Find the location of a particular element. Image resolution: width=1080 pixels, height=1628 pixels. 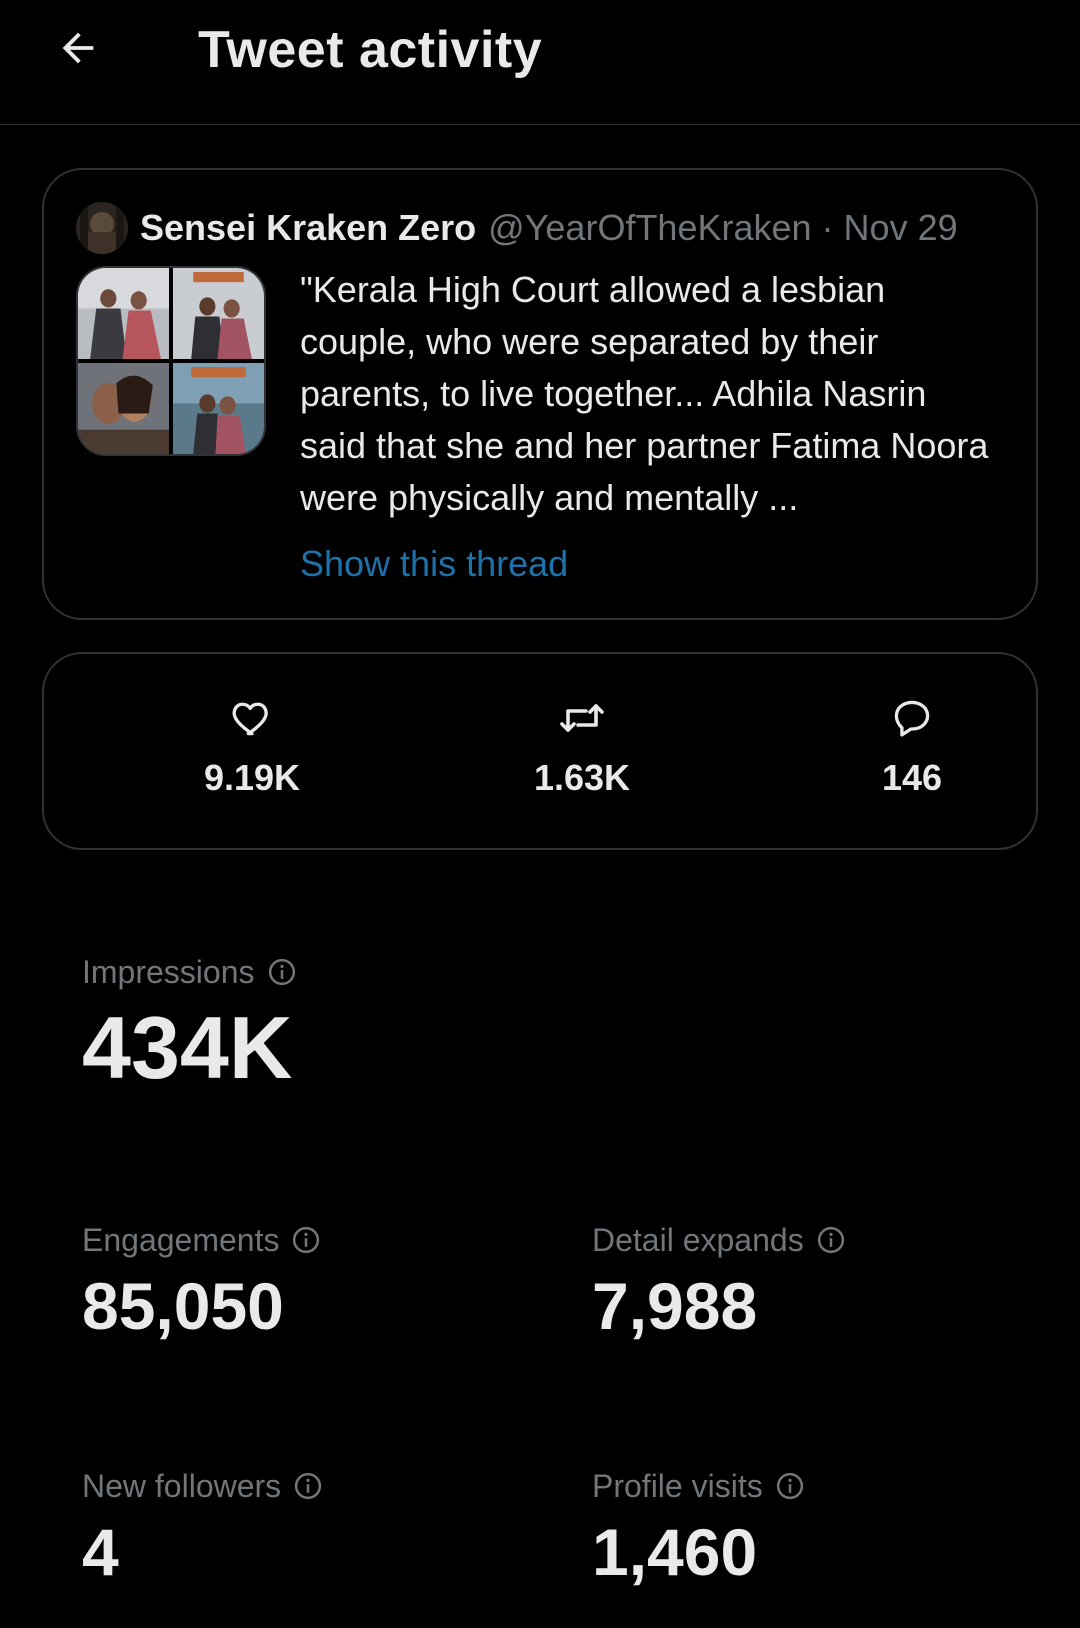

metric-impressions: Impressions 434K is located at coordinates (189, 1025).